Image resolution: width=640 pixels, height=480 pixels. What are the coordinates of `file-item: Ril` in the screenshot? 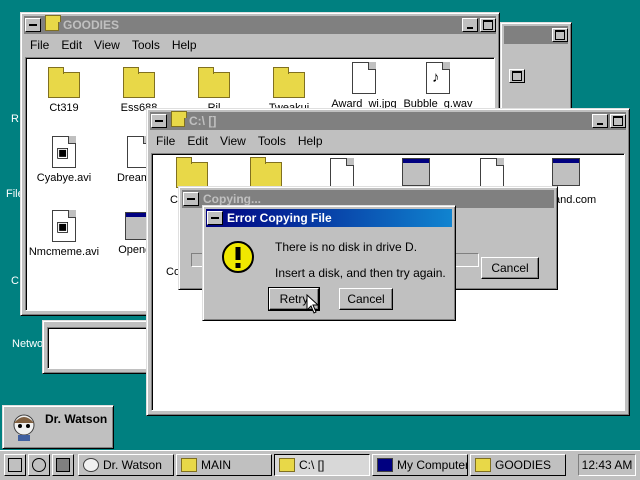 It's located at (214, 90).